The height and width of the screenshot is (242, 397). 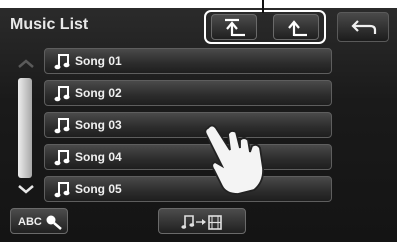 What do you see at coordinates (234, 159) in the screenshot?
I see `touch-hand-icon` at bounding box center [234, 159].